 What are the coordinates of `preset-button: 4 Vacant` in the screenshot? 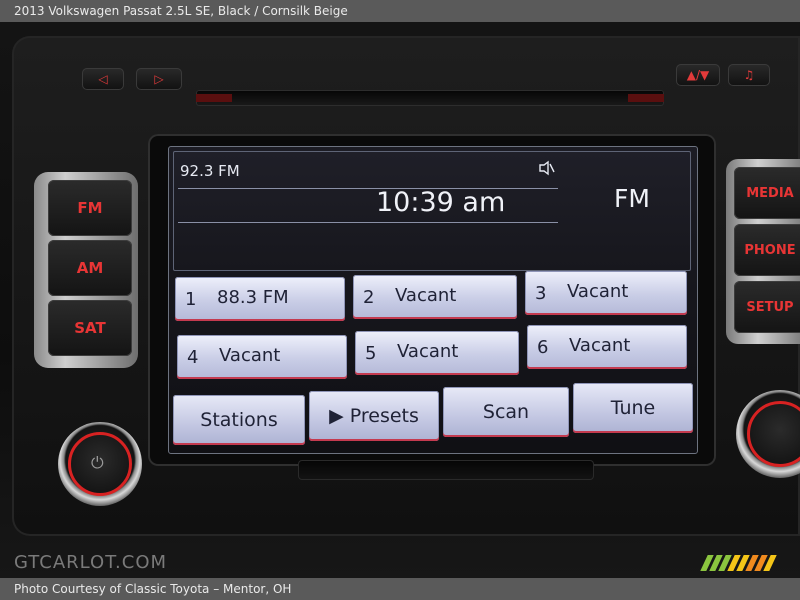 It's located at (262, 357).